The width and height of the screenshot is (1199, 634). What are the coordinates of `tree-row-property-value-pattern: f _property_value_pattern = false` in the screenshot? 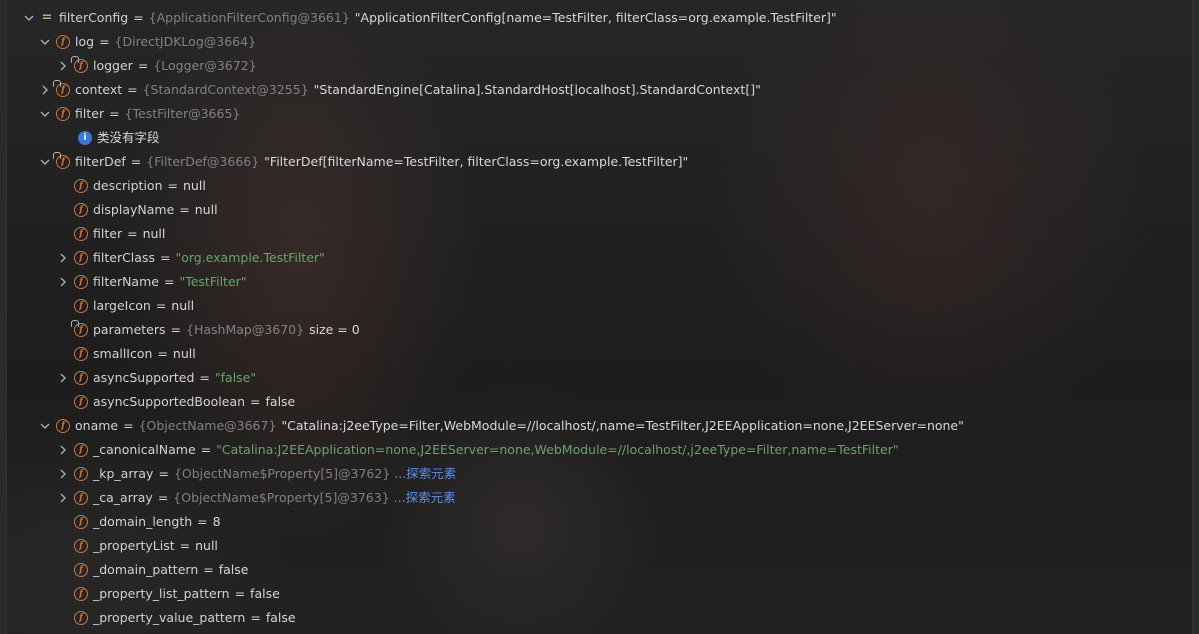 It's located at (185, 618).